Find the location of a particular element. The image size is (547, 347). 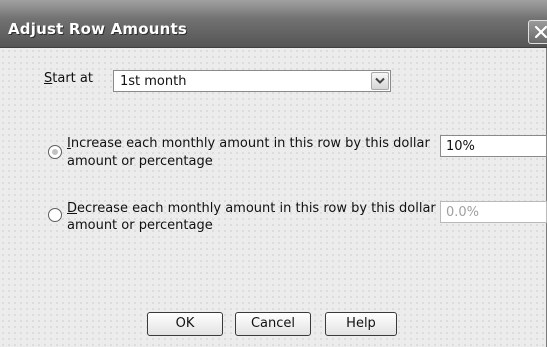

increase-label-line2: amount or percentage is located at coordinates (140, 161).